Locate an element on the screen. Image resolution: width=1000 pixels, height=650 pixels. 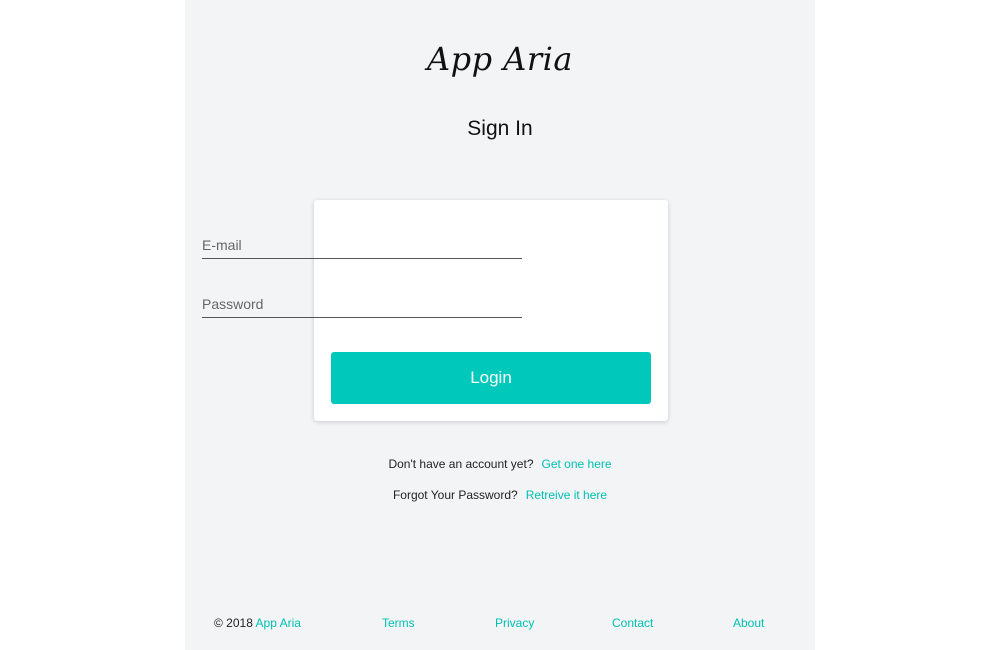
forgot-password-link: Retreive it here is located at coordinates (566, 495).